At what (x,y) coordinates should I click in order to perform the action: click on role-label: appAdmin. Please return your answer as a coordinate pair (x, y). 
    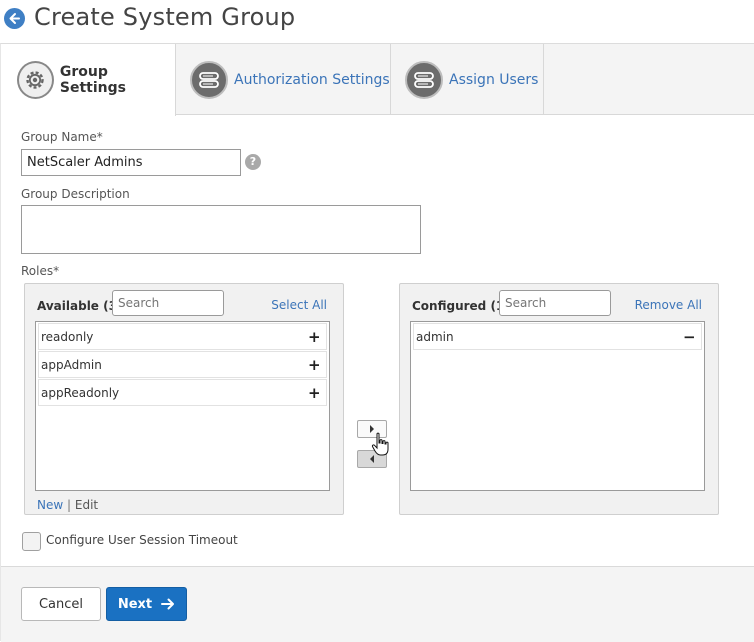
    Looking at the image, I should click on (71, 364).